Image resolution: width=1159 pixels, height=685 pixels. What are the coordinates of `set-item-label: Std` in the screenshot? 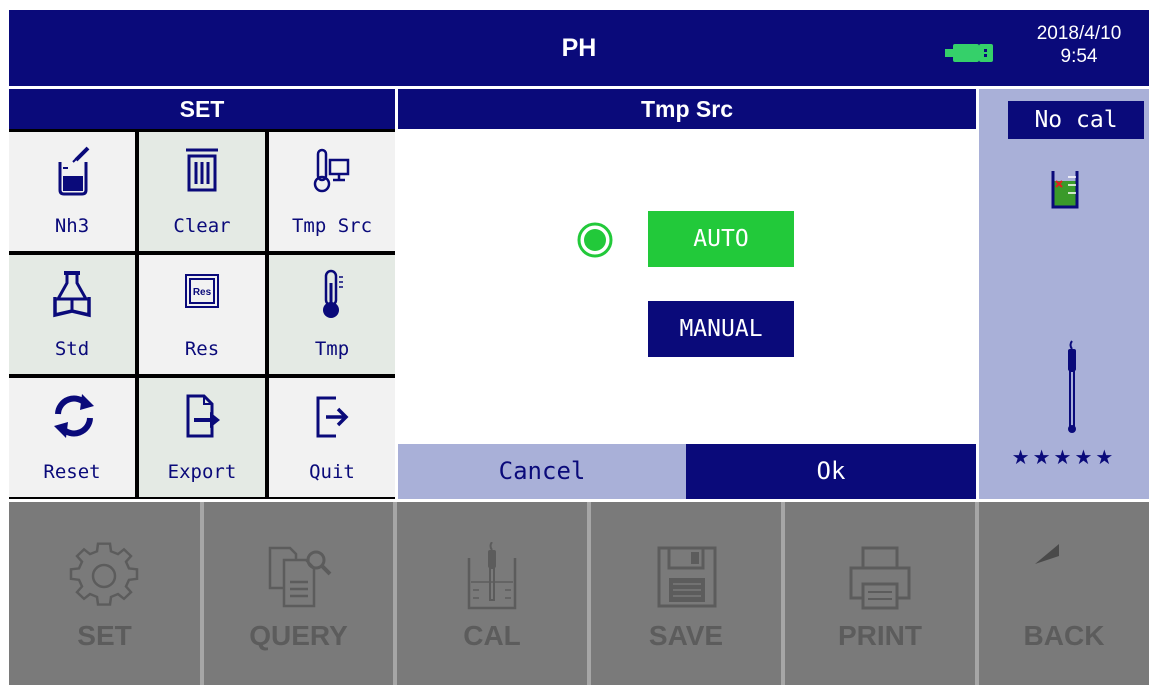 It's located at (72, 349).